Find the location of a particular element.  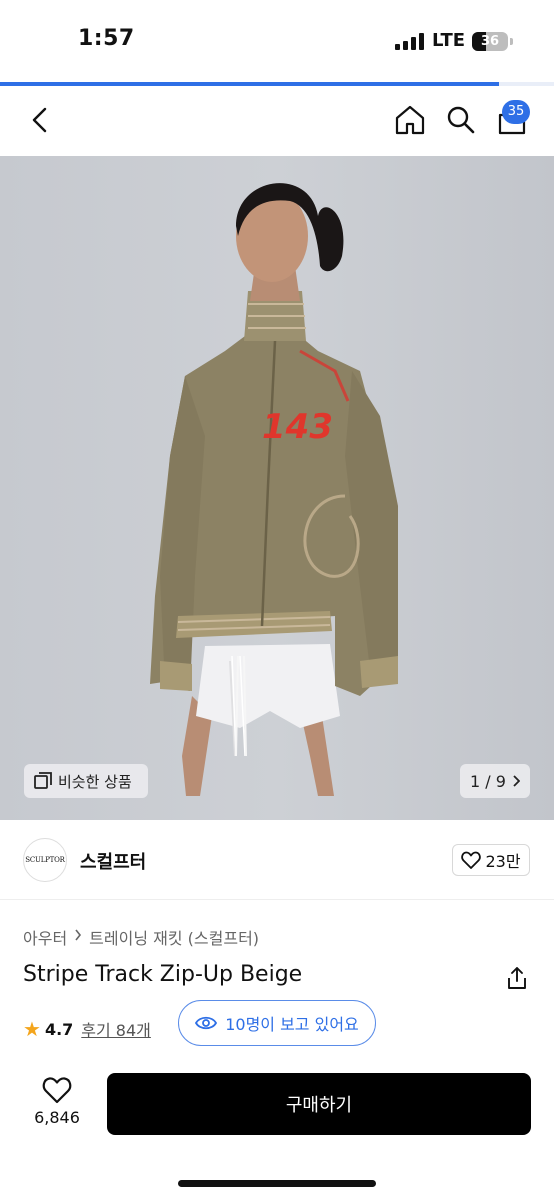

similar-products-button: 비슷한 상품 is located at coordinates (86, 781).